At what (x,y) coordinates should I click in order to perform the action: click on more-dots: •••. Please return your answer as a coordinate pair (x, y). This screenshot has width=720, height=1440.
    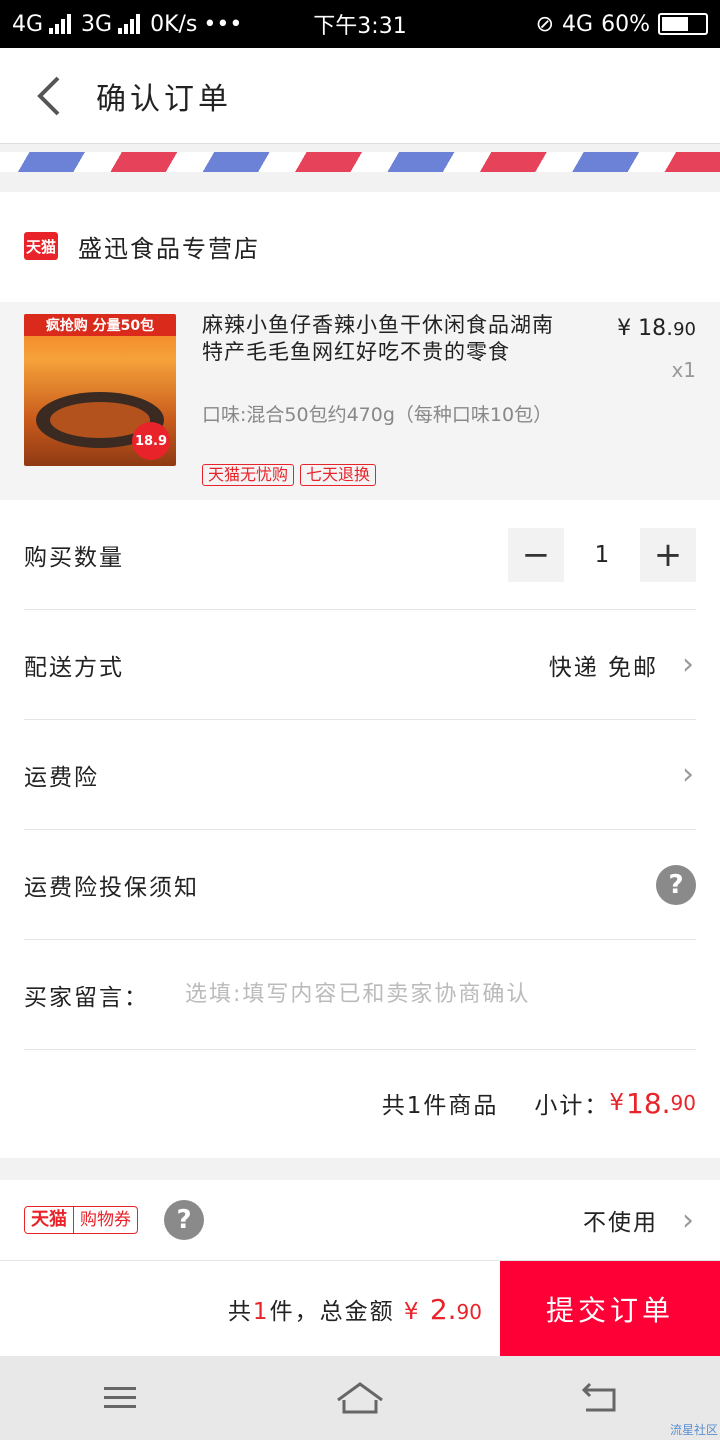
    Looking at the image, I should click on (223, 24).